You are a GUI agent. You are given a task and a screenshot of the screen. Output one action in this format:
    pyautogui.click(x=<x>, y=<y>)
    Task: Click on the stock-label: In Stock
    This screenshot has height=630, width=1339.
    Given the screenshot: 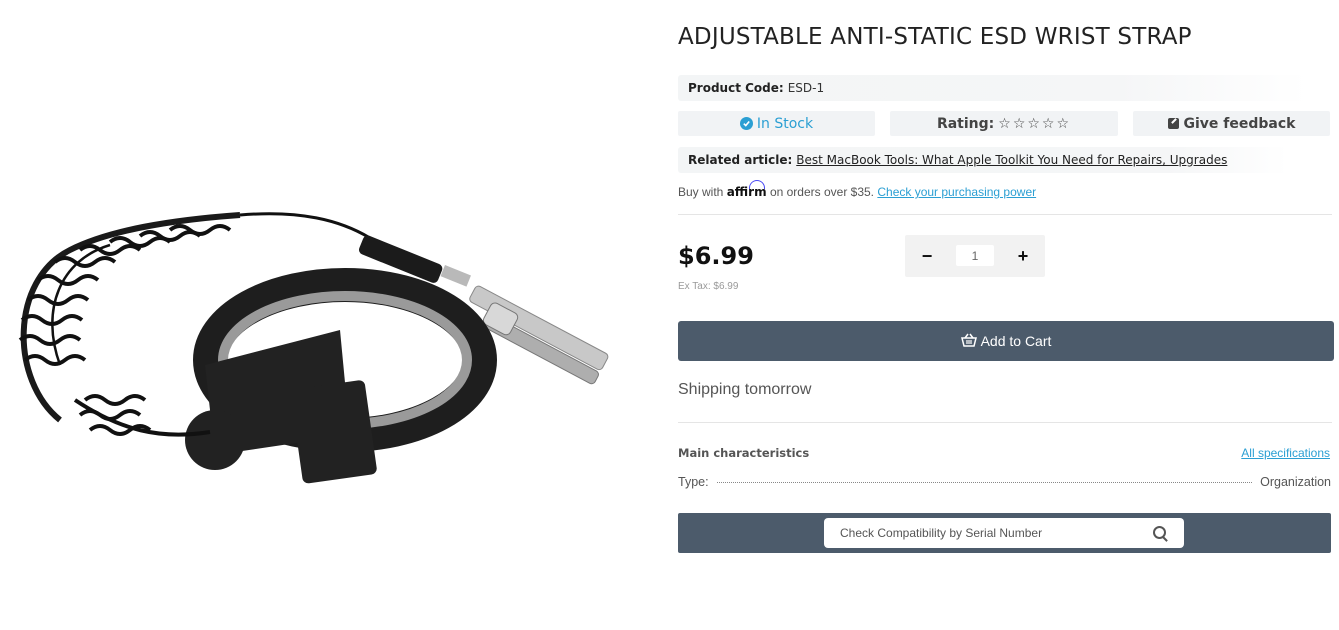 What is the action you would take?
    pyautogui.click(x=785, y=123)
    